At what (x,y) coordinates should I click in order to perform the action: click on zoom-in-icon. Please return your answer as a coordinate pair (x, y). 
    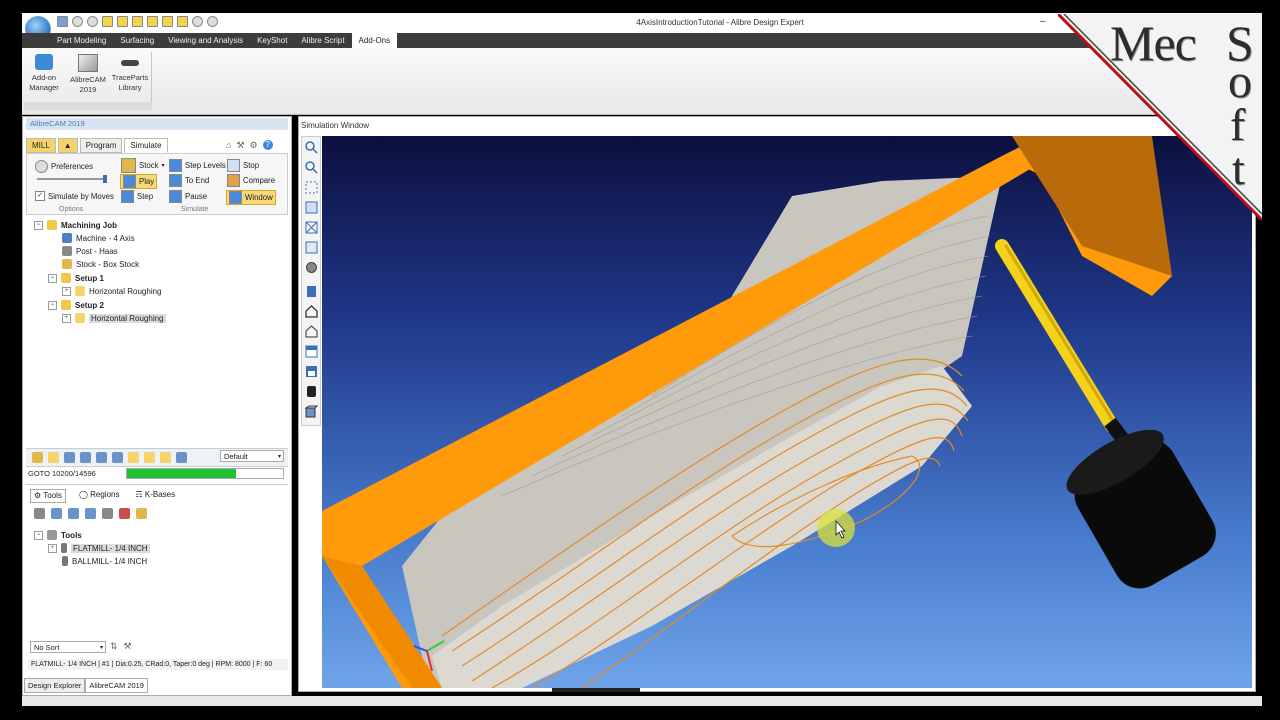
    Looking at the image, I should click on (311, 167).